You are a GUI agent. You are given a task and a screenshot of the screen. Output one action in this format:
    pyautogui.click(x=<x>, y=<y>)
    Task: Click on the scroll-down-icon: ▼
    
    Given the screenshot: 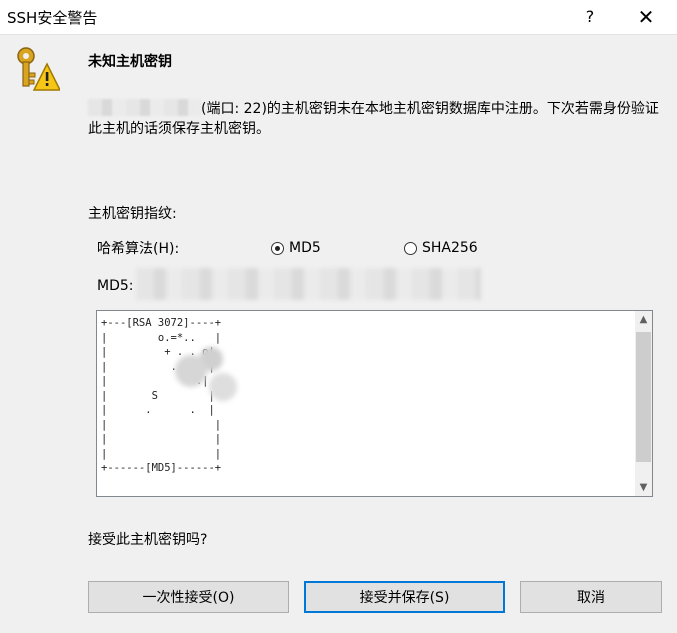 What is the action you would take?
    pyautogui.click(x=643, y=487)
    